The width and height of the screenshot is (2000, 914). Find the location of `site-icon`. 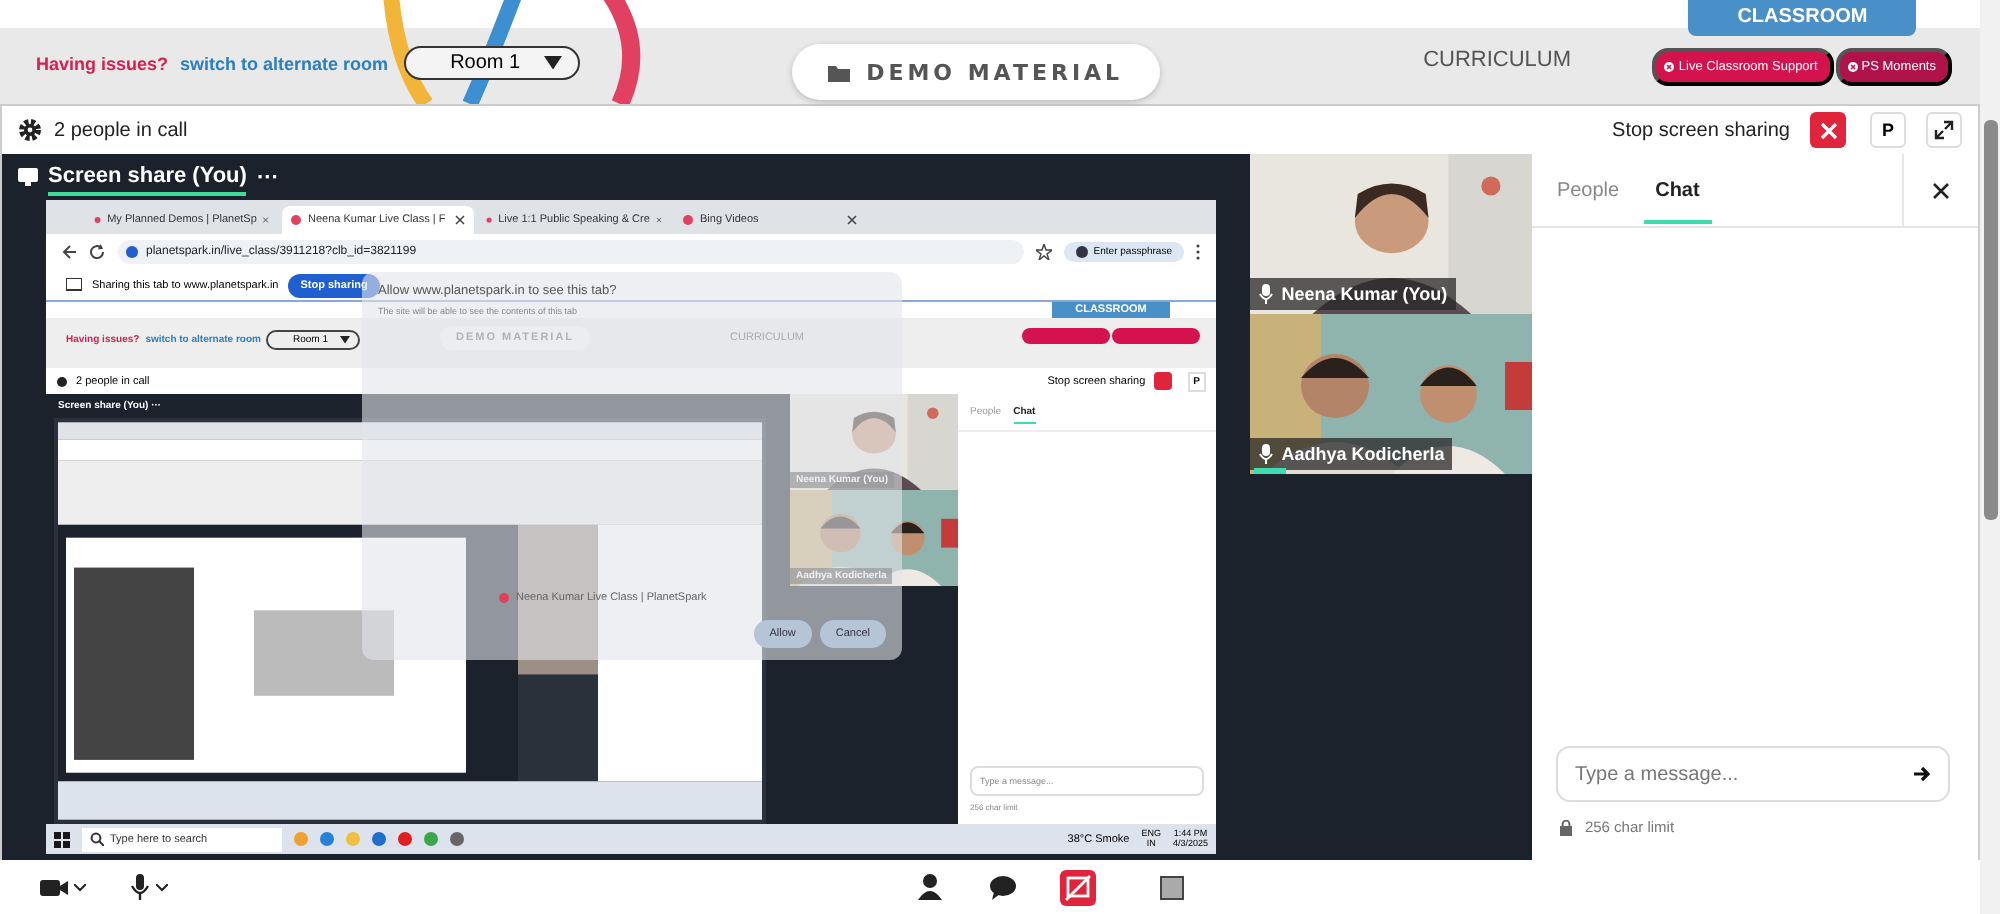

site-icon is located at coordinates (132, 252).